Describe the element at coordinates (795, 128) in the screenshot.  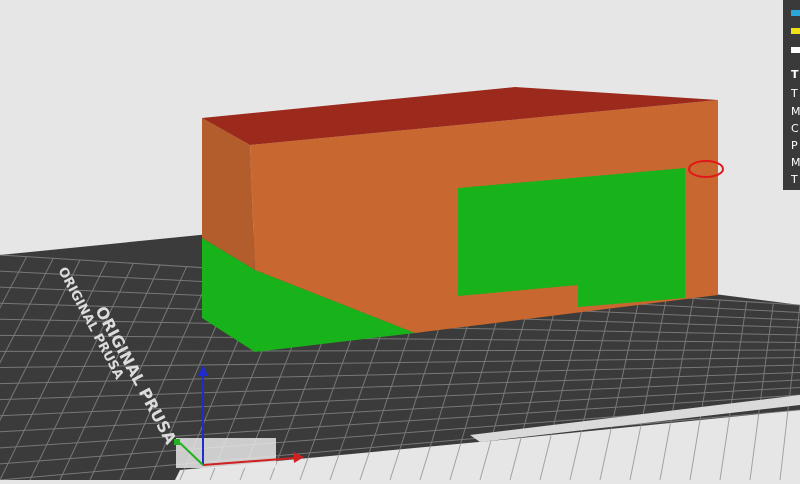
I see `legend-row-3: C` at that location.